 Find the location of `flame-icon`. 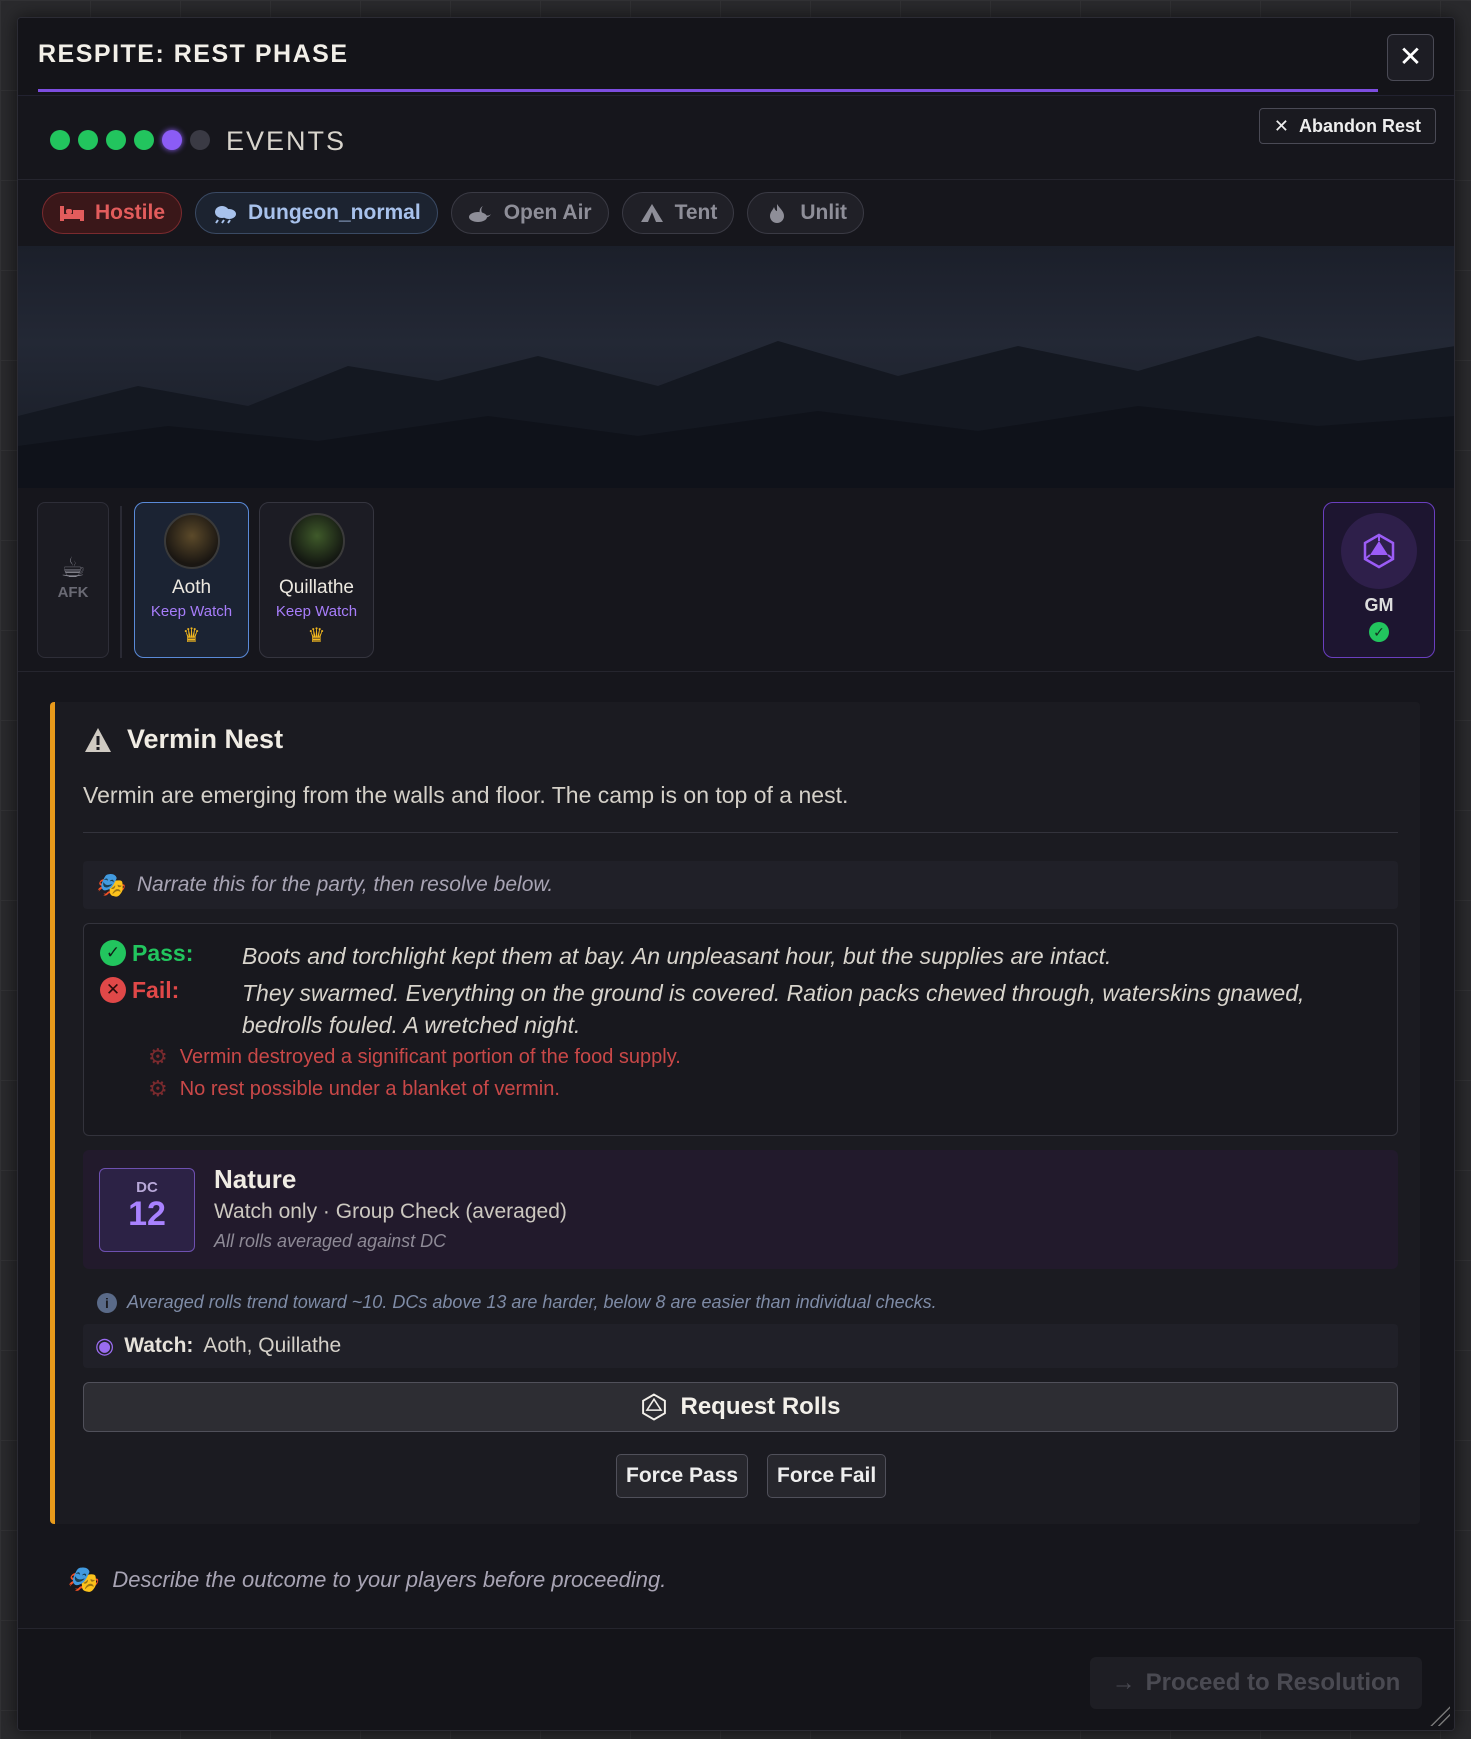

flame-icon is located at coordinates (777, 213).